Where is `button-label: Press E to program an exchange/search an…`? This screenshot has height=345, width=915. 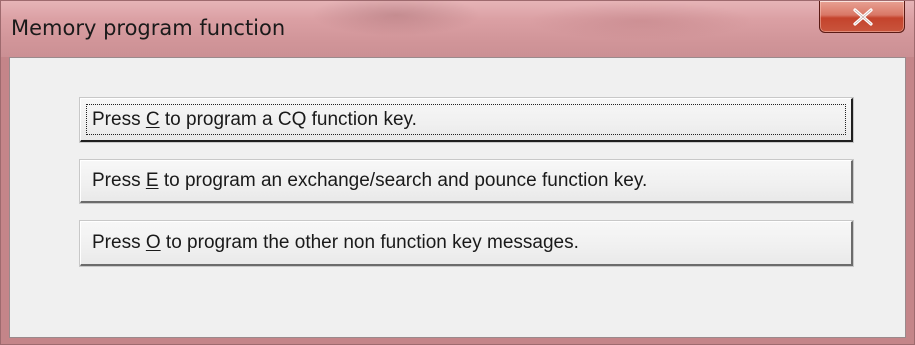
button-label: Press E to program an exchange/search an… is located at coordinates (370, 180).